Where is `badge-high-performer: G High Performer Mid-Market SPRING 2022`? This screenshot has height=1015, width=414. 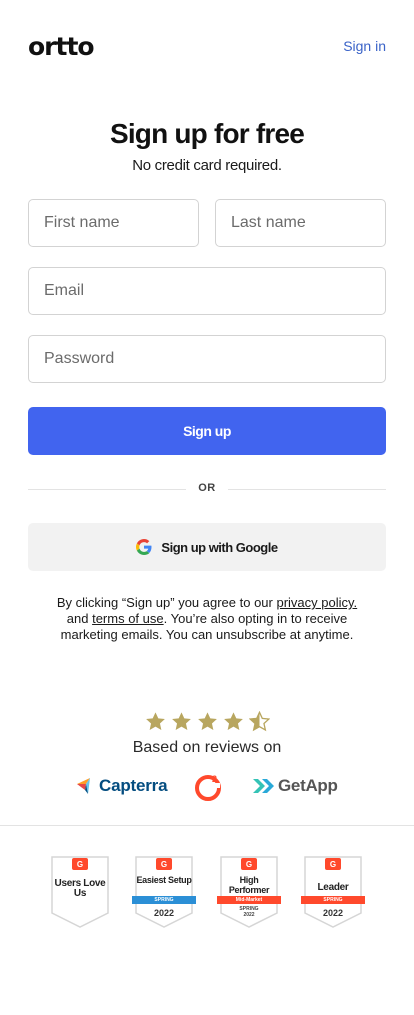
badge-high-performer: G High Performer Mid-Market SPRING 2022 is located at coordinates (249, 892).